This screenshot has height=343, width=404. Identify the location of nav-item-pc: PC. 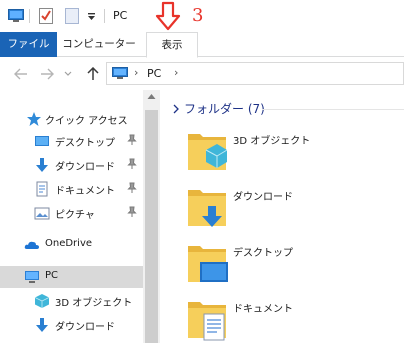
(71, 277).